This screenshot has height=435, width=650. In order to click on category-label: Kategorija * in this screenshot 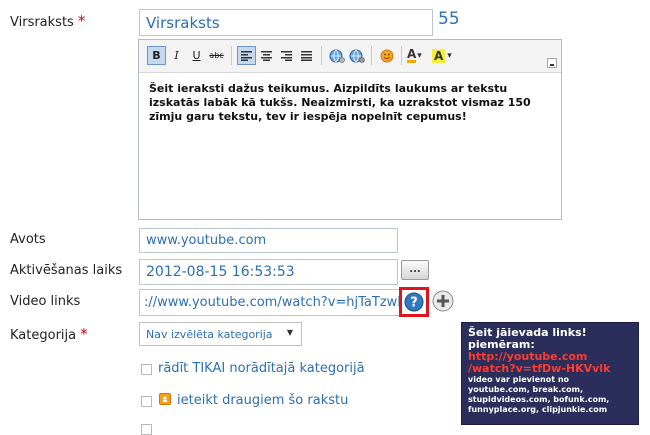, I will do `click(49, 334)`.